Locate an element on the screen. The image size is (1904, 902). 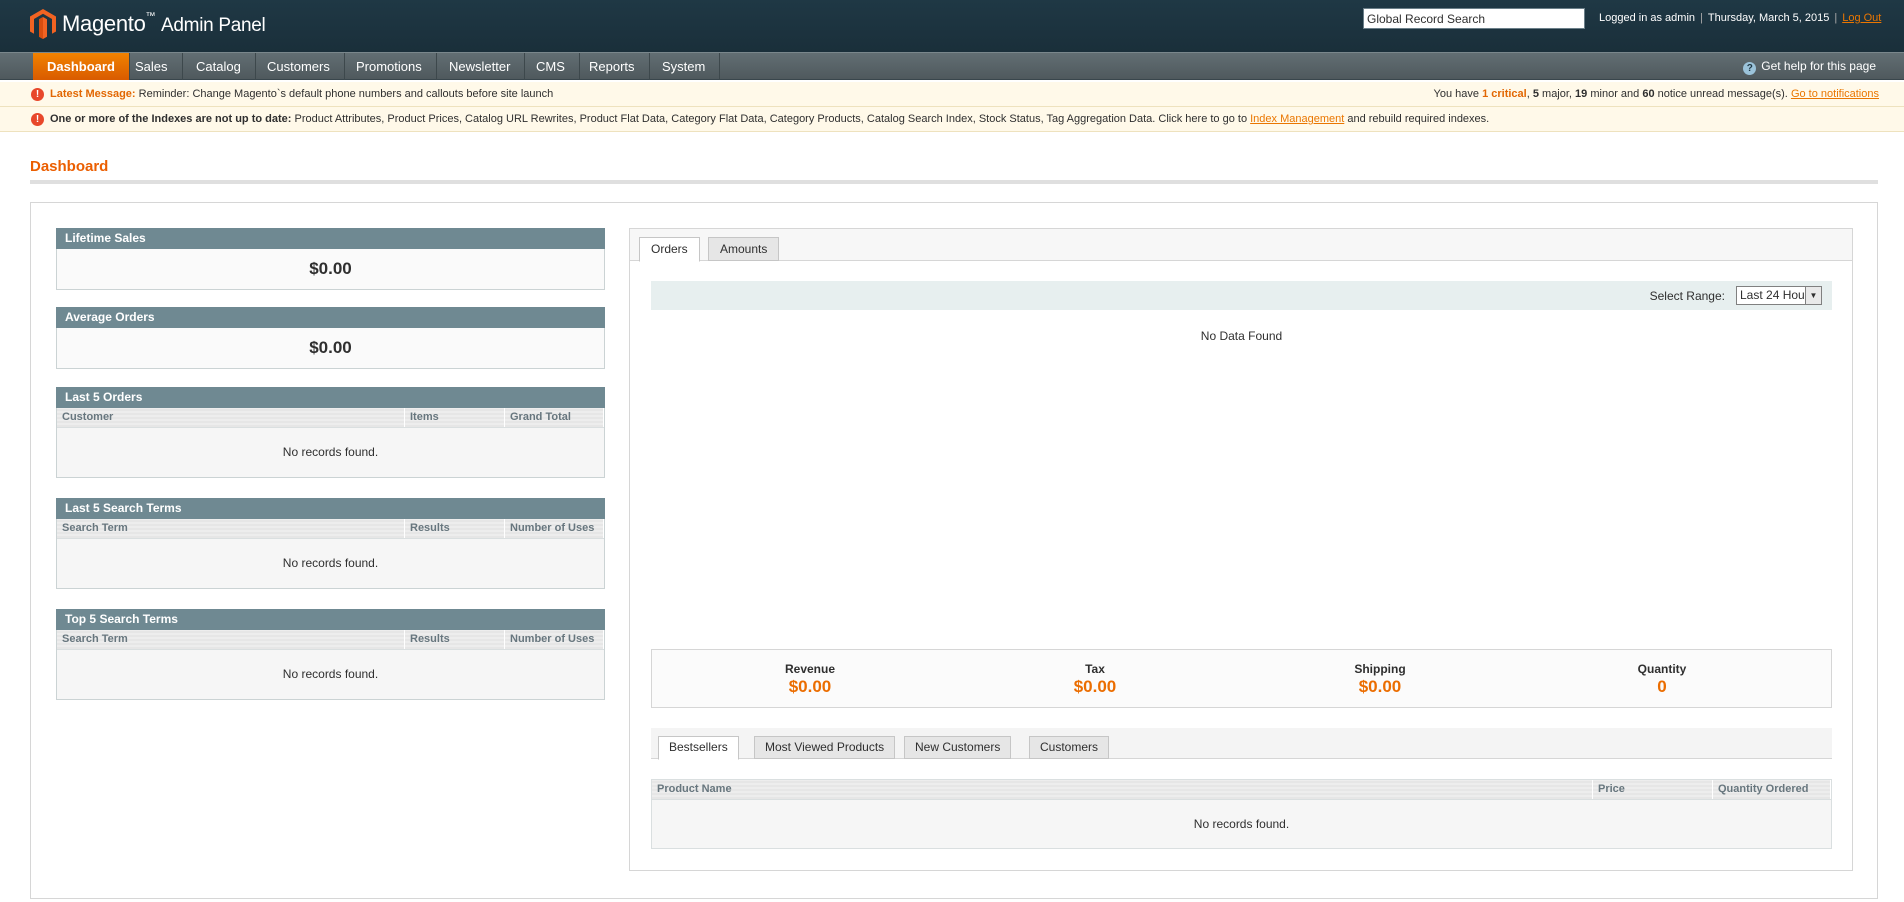
magento-logo: Magento™ Admin Panel is located at coordinates (148, 24).